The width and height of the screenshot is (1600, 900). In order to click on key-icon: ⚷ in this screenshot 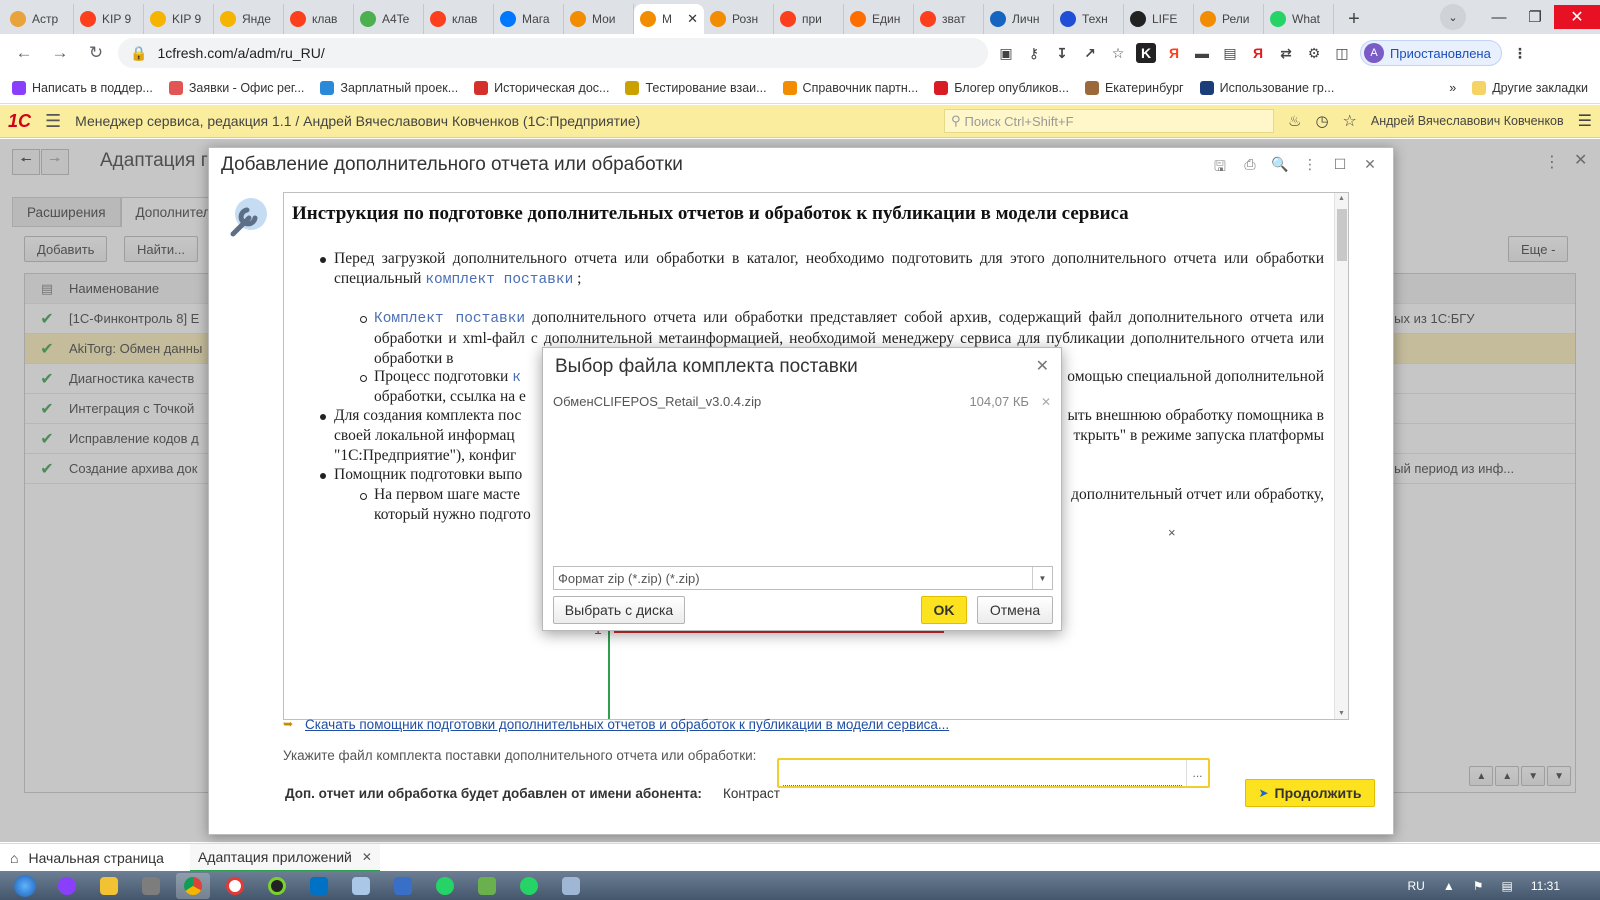, I will do `click(1034, 53)`.